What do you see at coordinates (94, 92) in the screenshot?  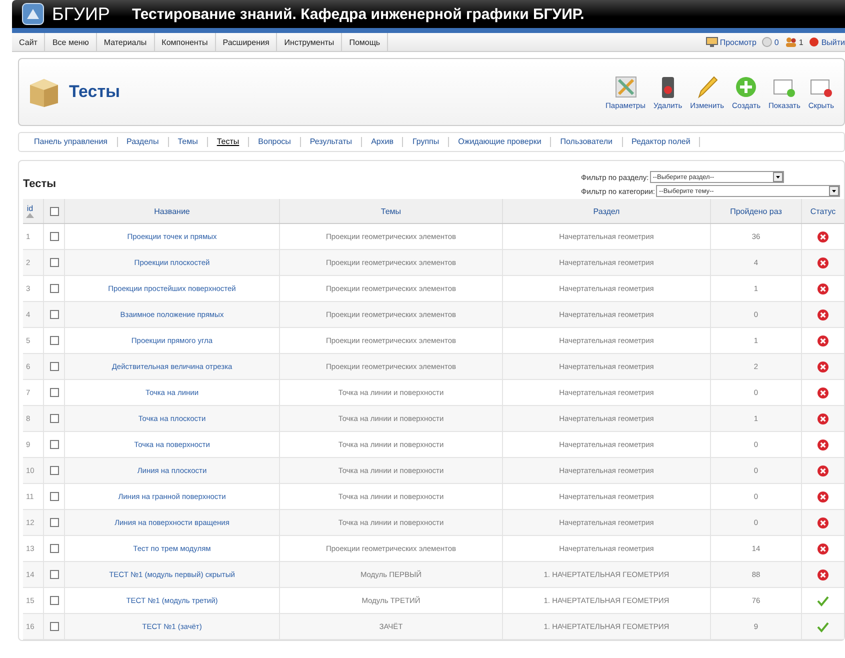 I see `page-title: Тесты` at bounding box center [94, 92].